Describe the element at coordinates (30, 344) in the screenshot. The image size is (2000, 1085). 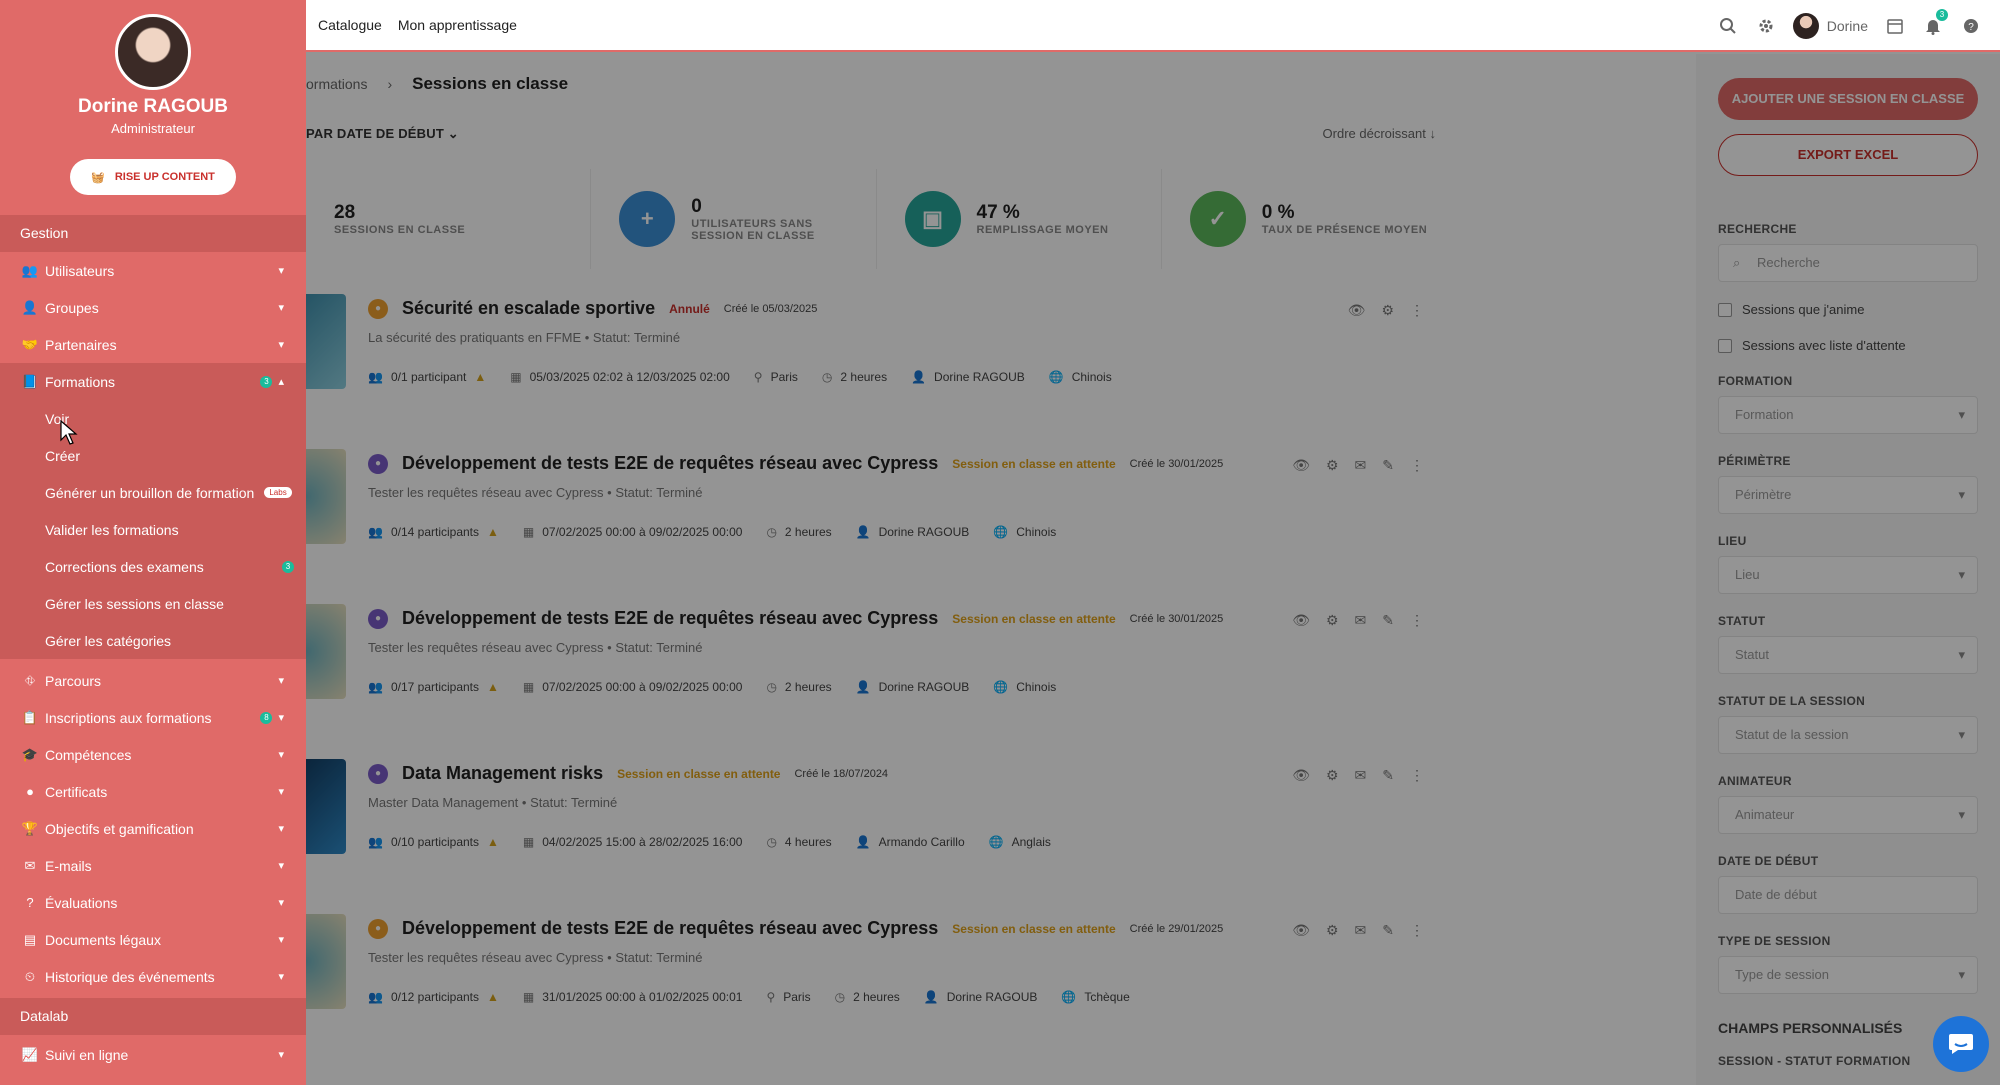
I see `handshake-icon: 🤝` at that location.